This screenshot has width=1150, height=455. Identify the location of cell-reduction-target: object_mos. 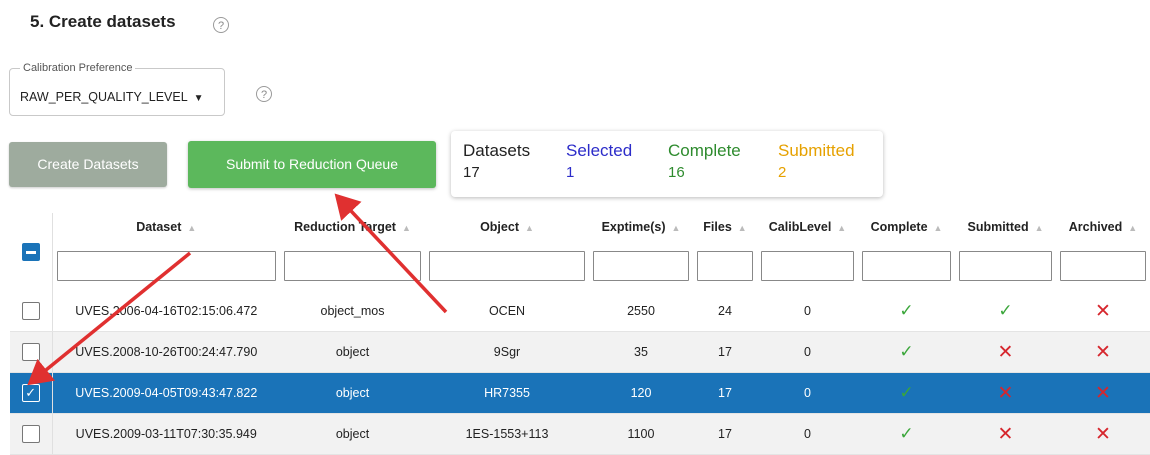
(352, 311).